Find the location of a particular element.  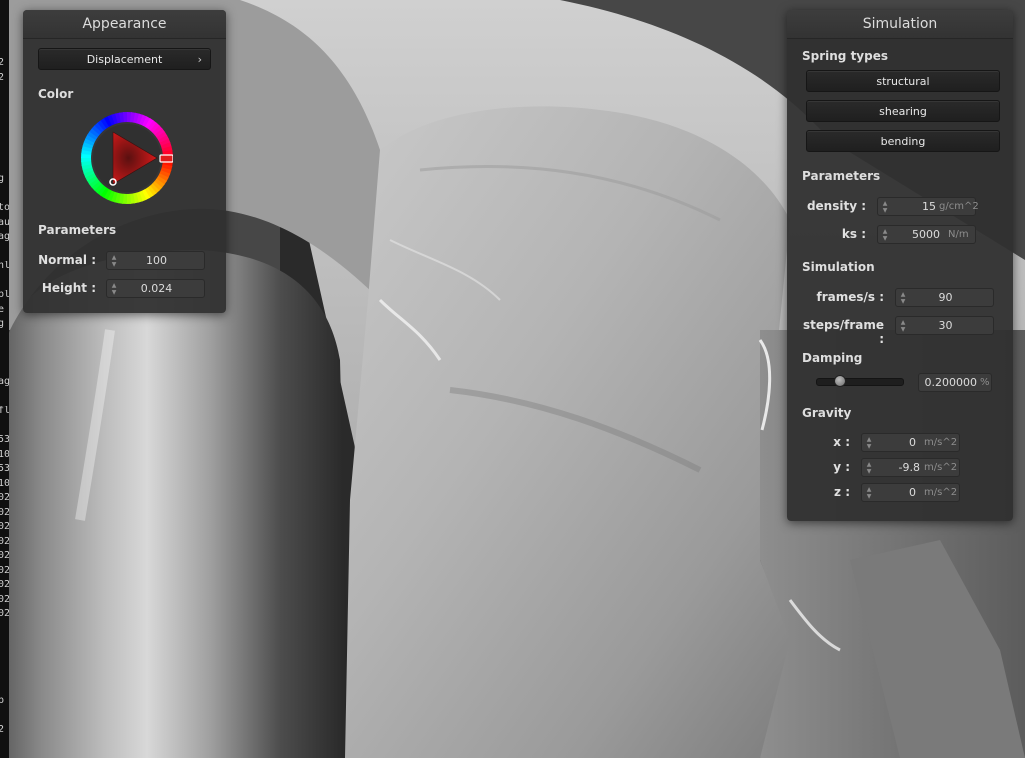

height-input: ▲ ▼ 0.024 is located at coordinates (155, 288).